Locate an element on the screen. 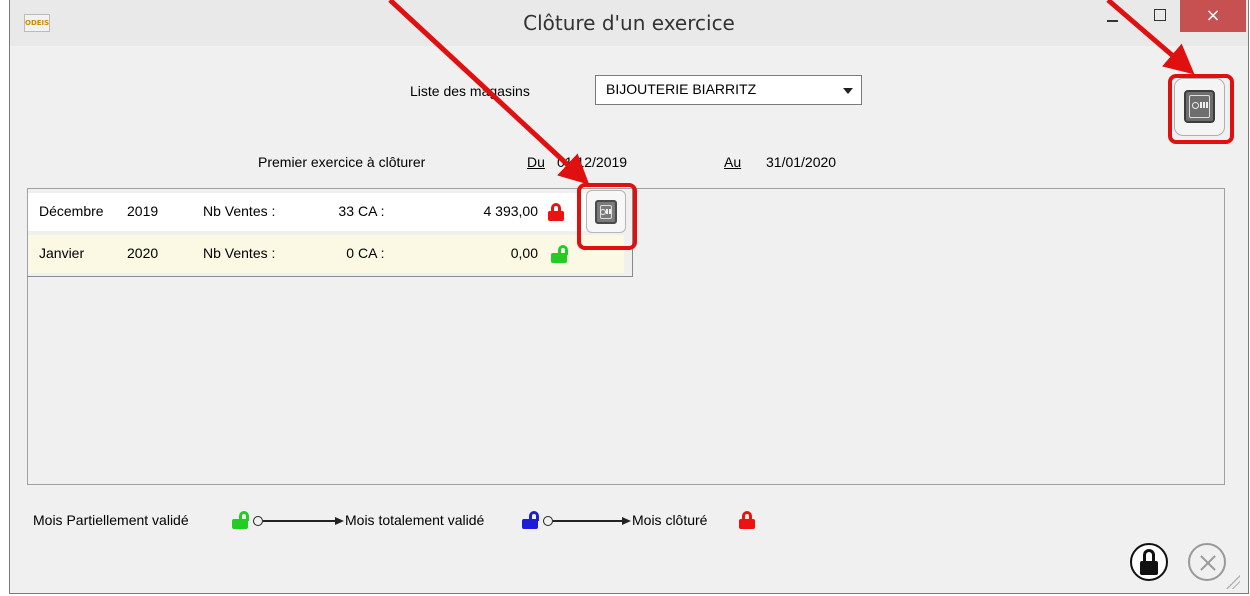 This screenshot has height=596, width=1250. sales-count: 0 is located at coordinates (350, 253).